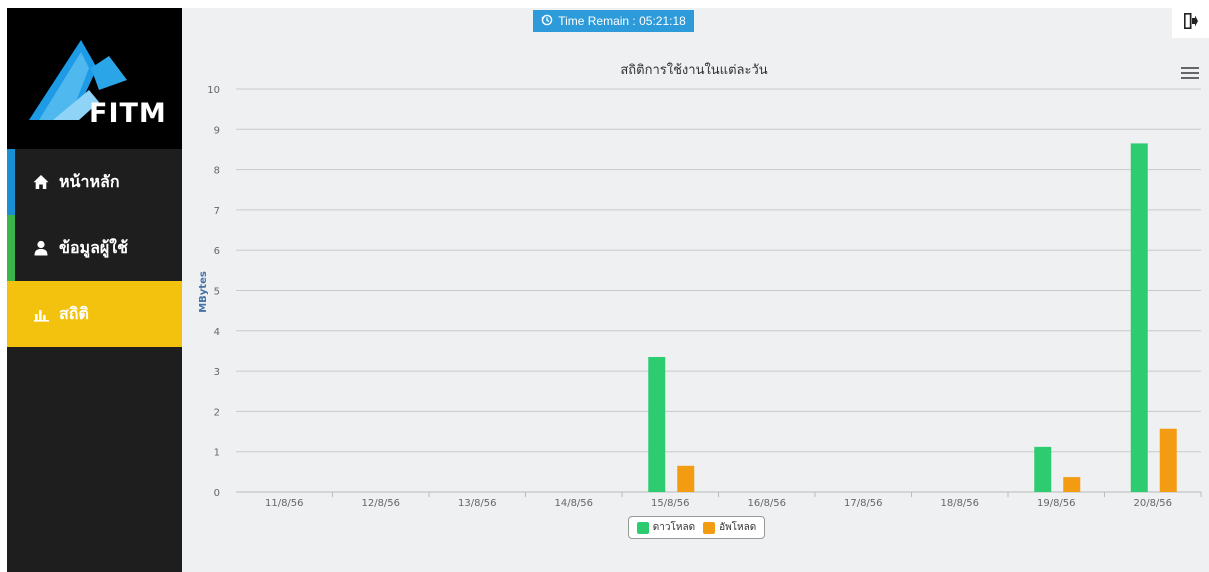 The height and width of the screenshot is (572, 1209). What do you see at coordinates (1190, 68) in the screenshot?
I see `hamburger-menu-icon` at bounding box center [1190, 68].